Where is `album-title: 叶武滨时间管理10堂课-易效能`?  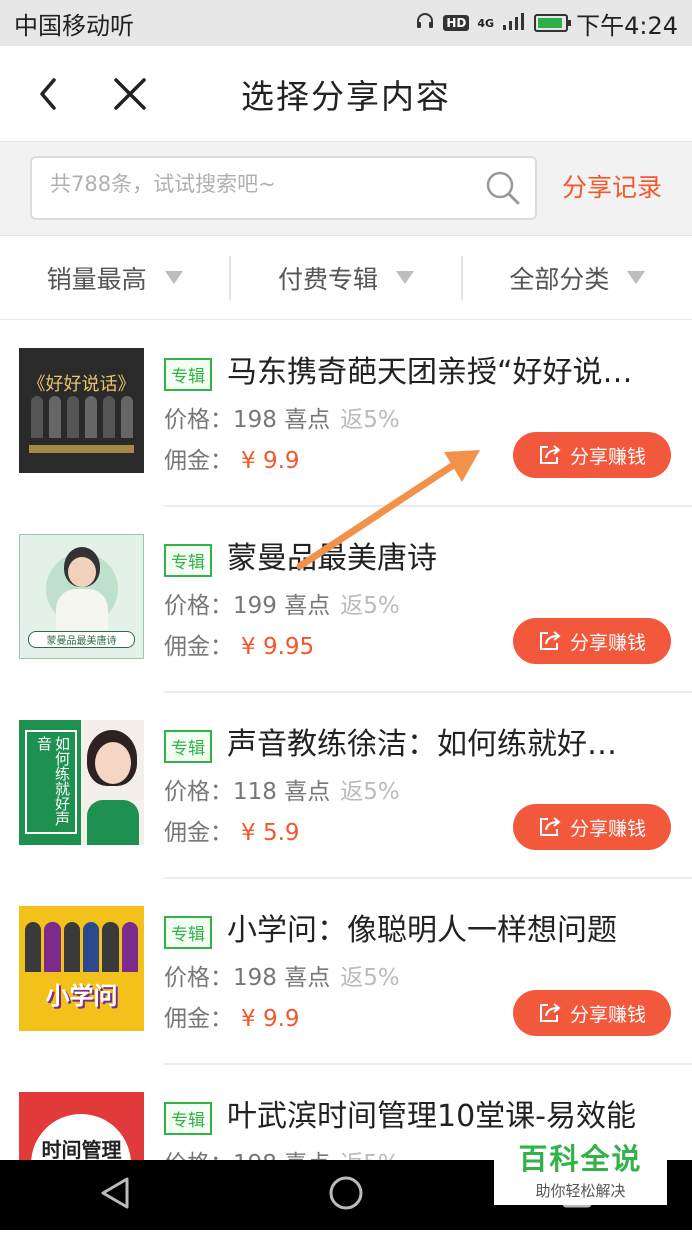
album-title: 叶武滨时间管理10堂课-易效能 is located at coordinates (447, 1113).